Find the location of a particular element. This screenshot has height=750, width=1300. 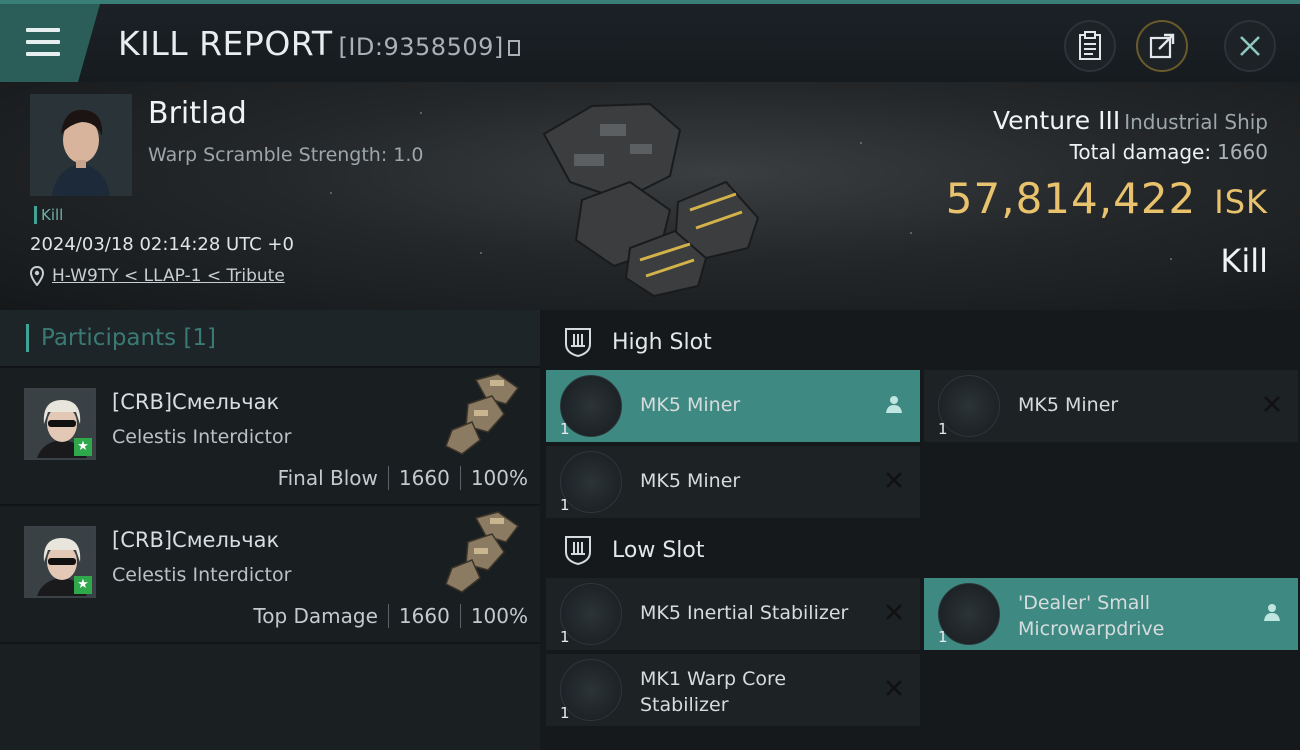

high-slot-header: High Slot is located at coordinates (920, 342).